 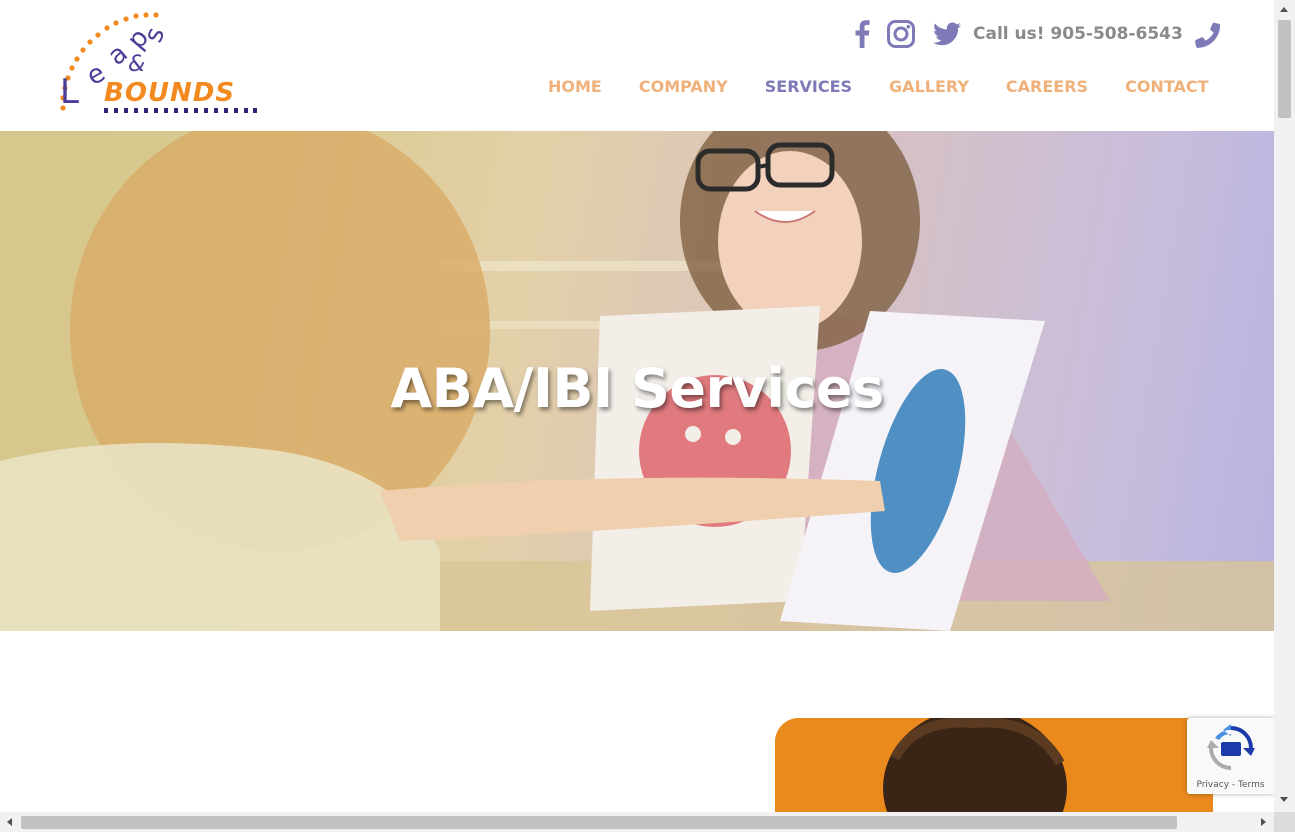 I want to click on call-us-text: Call us! 905-508-6543, so click(x=1078, y=34).